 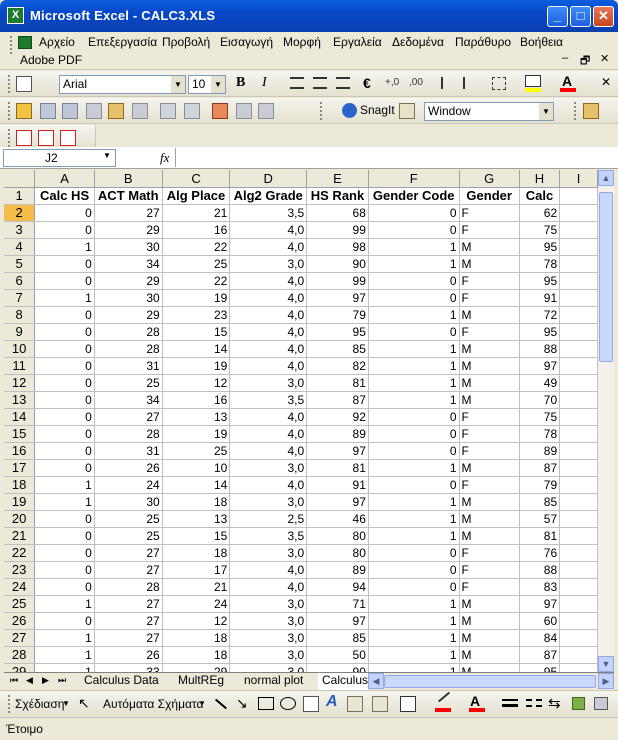 I want to click on cell: Calc HS, so click(x=64, y=196).